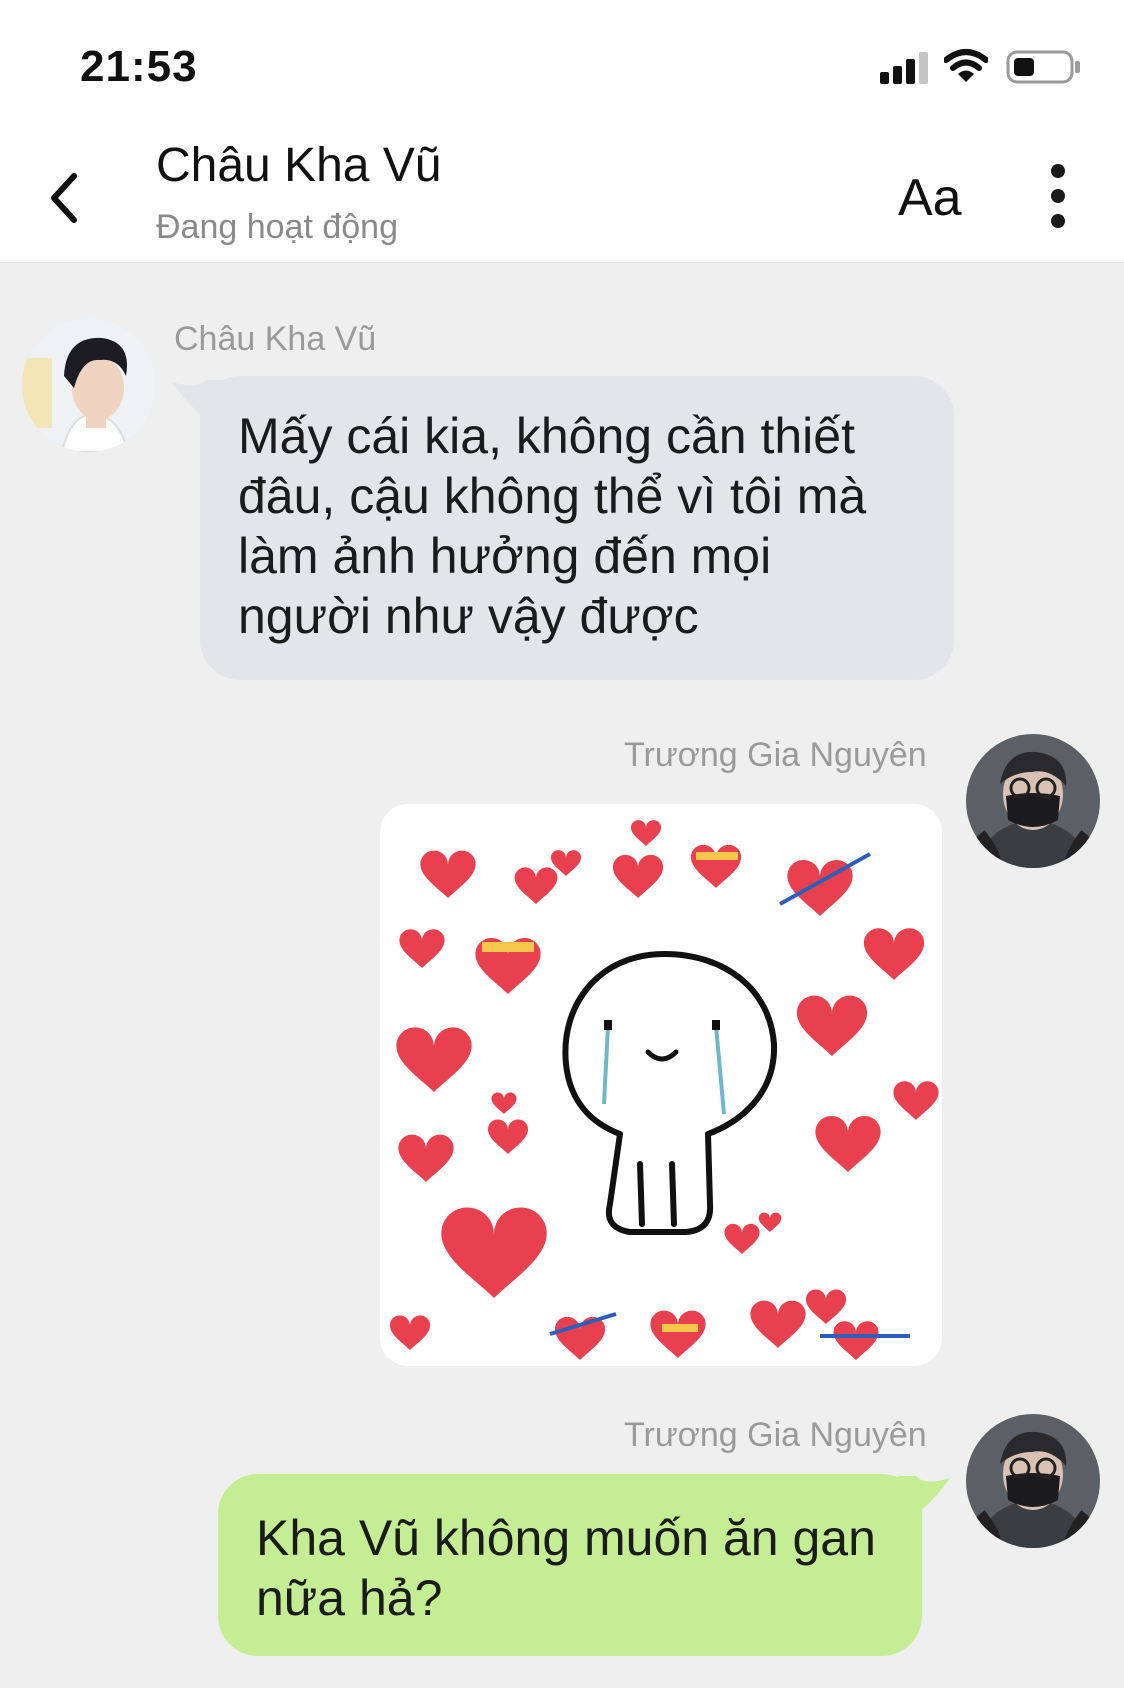 Image resolution: width=1124 pixels, height=1688 pixels. What do you see at coordinates (139, 66) in the screenshot?
I see `status-time: 21:53` at bounding box center [139, 66].